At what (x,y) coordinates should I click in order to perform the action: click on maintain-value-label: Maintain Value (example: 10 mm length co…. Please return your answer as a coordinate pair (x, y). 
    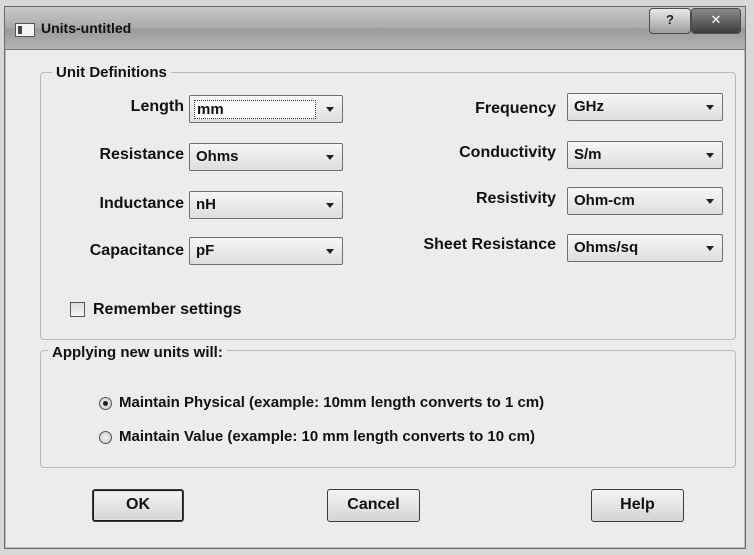
    Looking at the image, I should click on (327, 436).